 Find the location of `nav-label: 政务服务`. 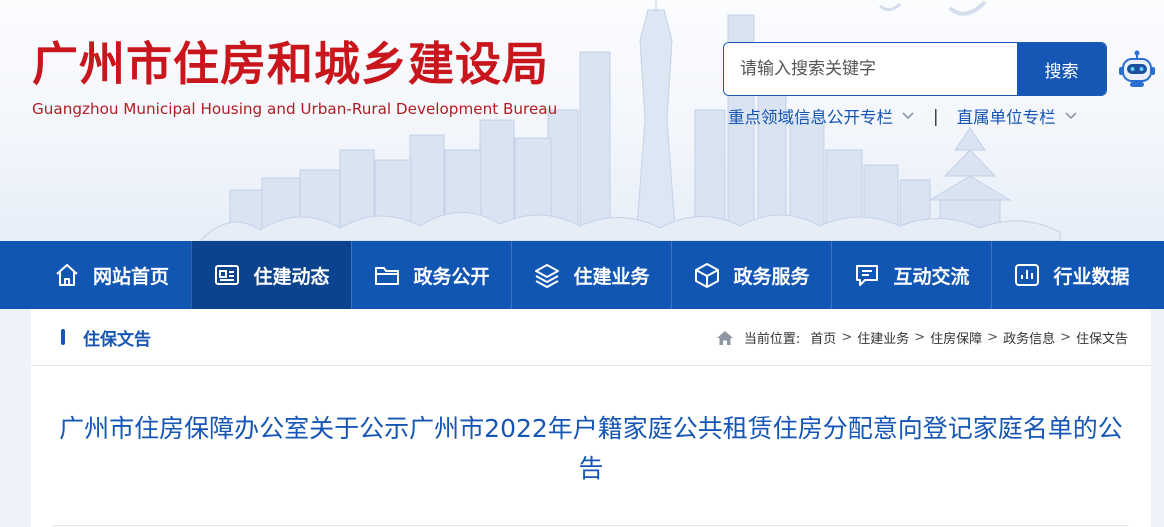

nav-label: 政务服务 is located at coordinates (771, 276).